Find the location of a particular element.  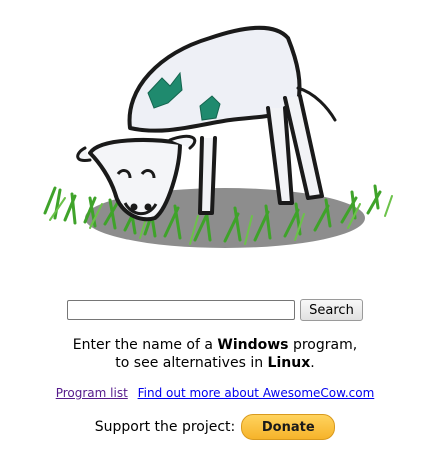

find-out-more-link: Find out more about AwesomeCow.com is located at coordinates (256, 393).